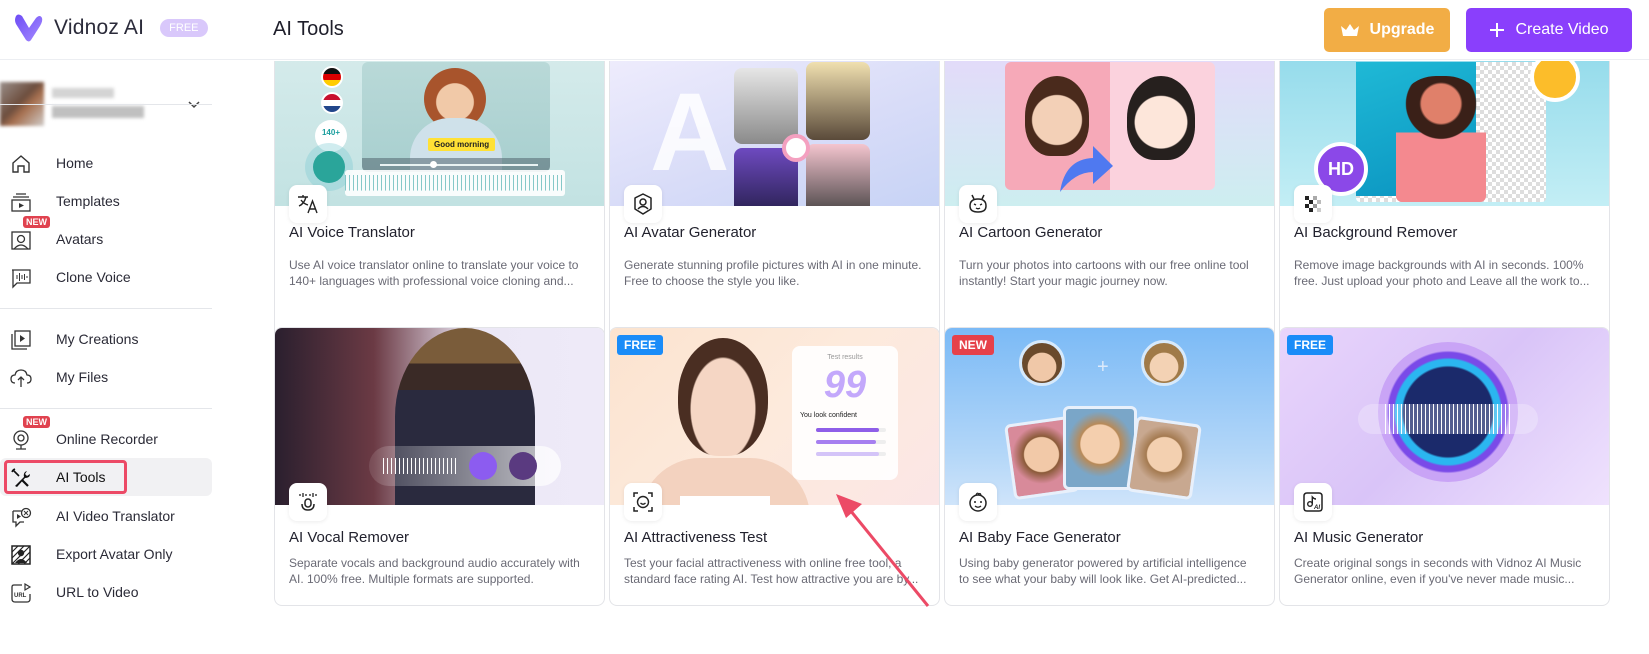 The width and height of the screenshot is (1649, 654). What do you see at coordinates (1109, 133) in the screenshot?
I see `tool-thumbnail` at bounding box center [1109, 133].